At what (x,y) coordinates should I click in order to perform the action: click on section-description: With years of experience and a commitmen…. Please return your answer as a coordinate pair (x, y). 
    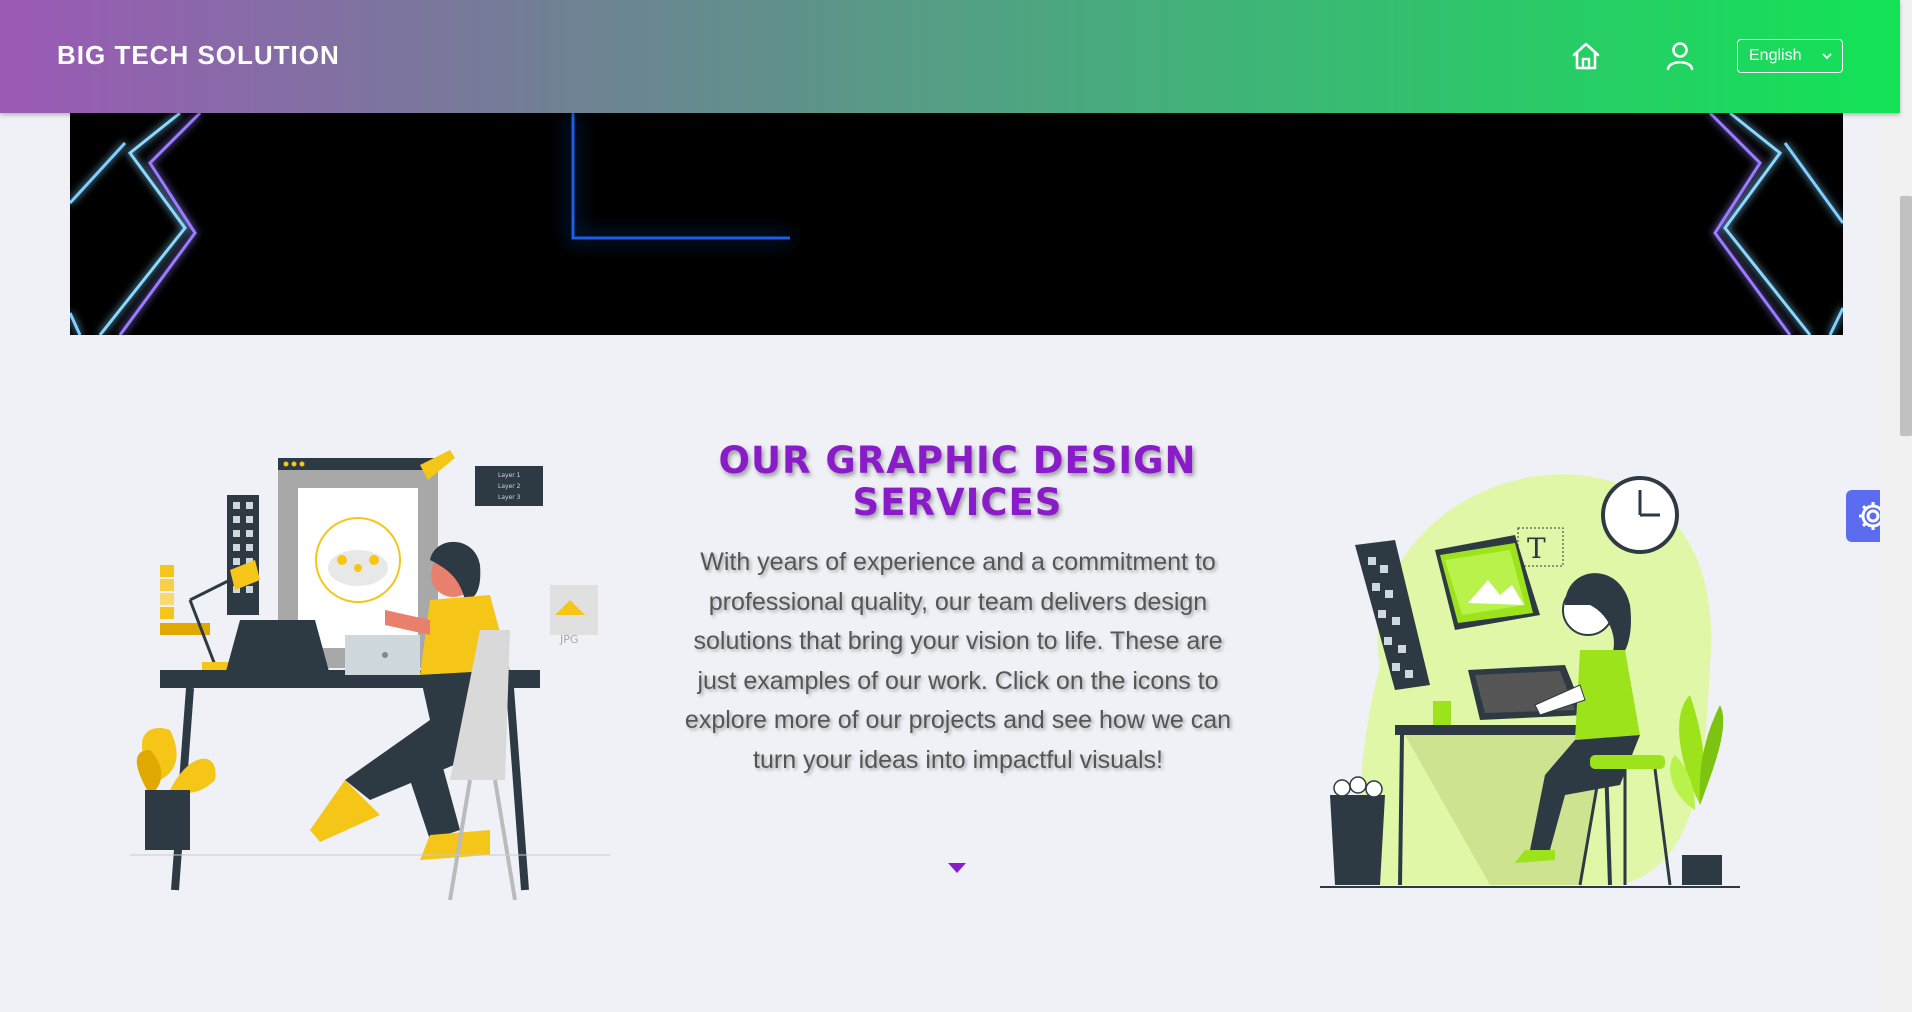
    Looking at the image, I should click on (958, 661).